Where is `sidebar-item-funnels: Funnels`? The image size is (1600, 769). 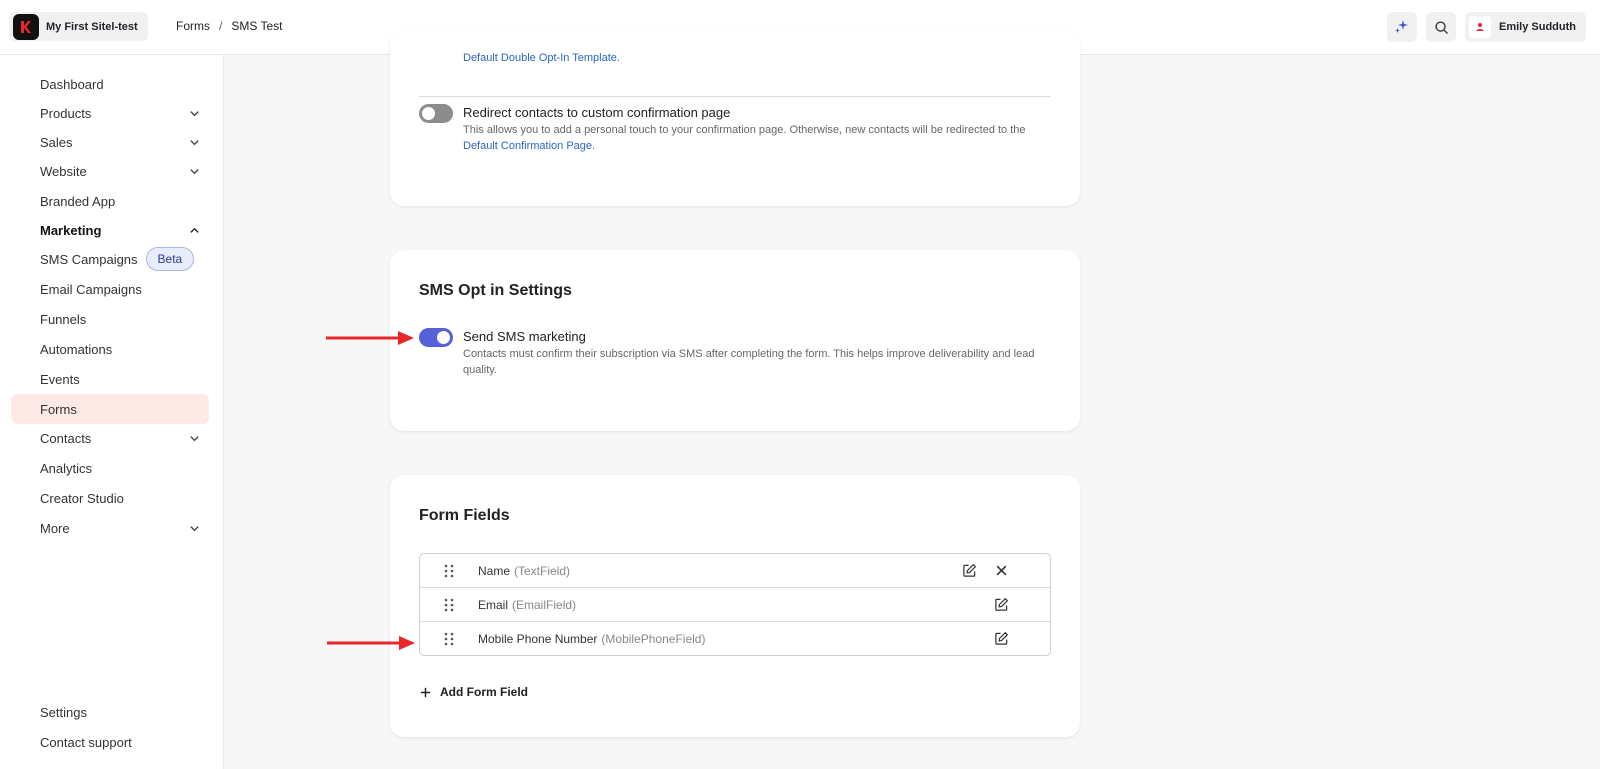 sidebar-item-funnels: Funnels is located at coordinates (110, 319).